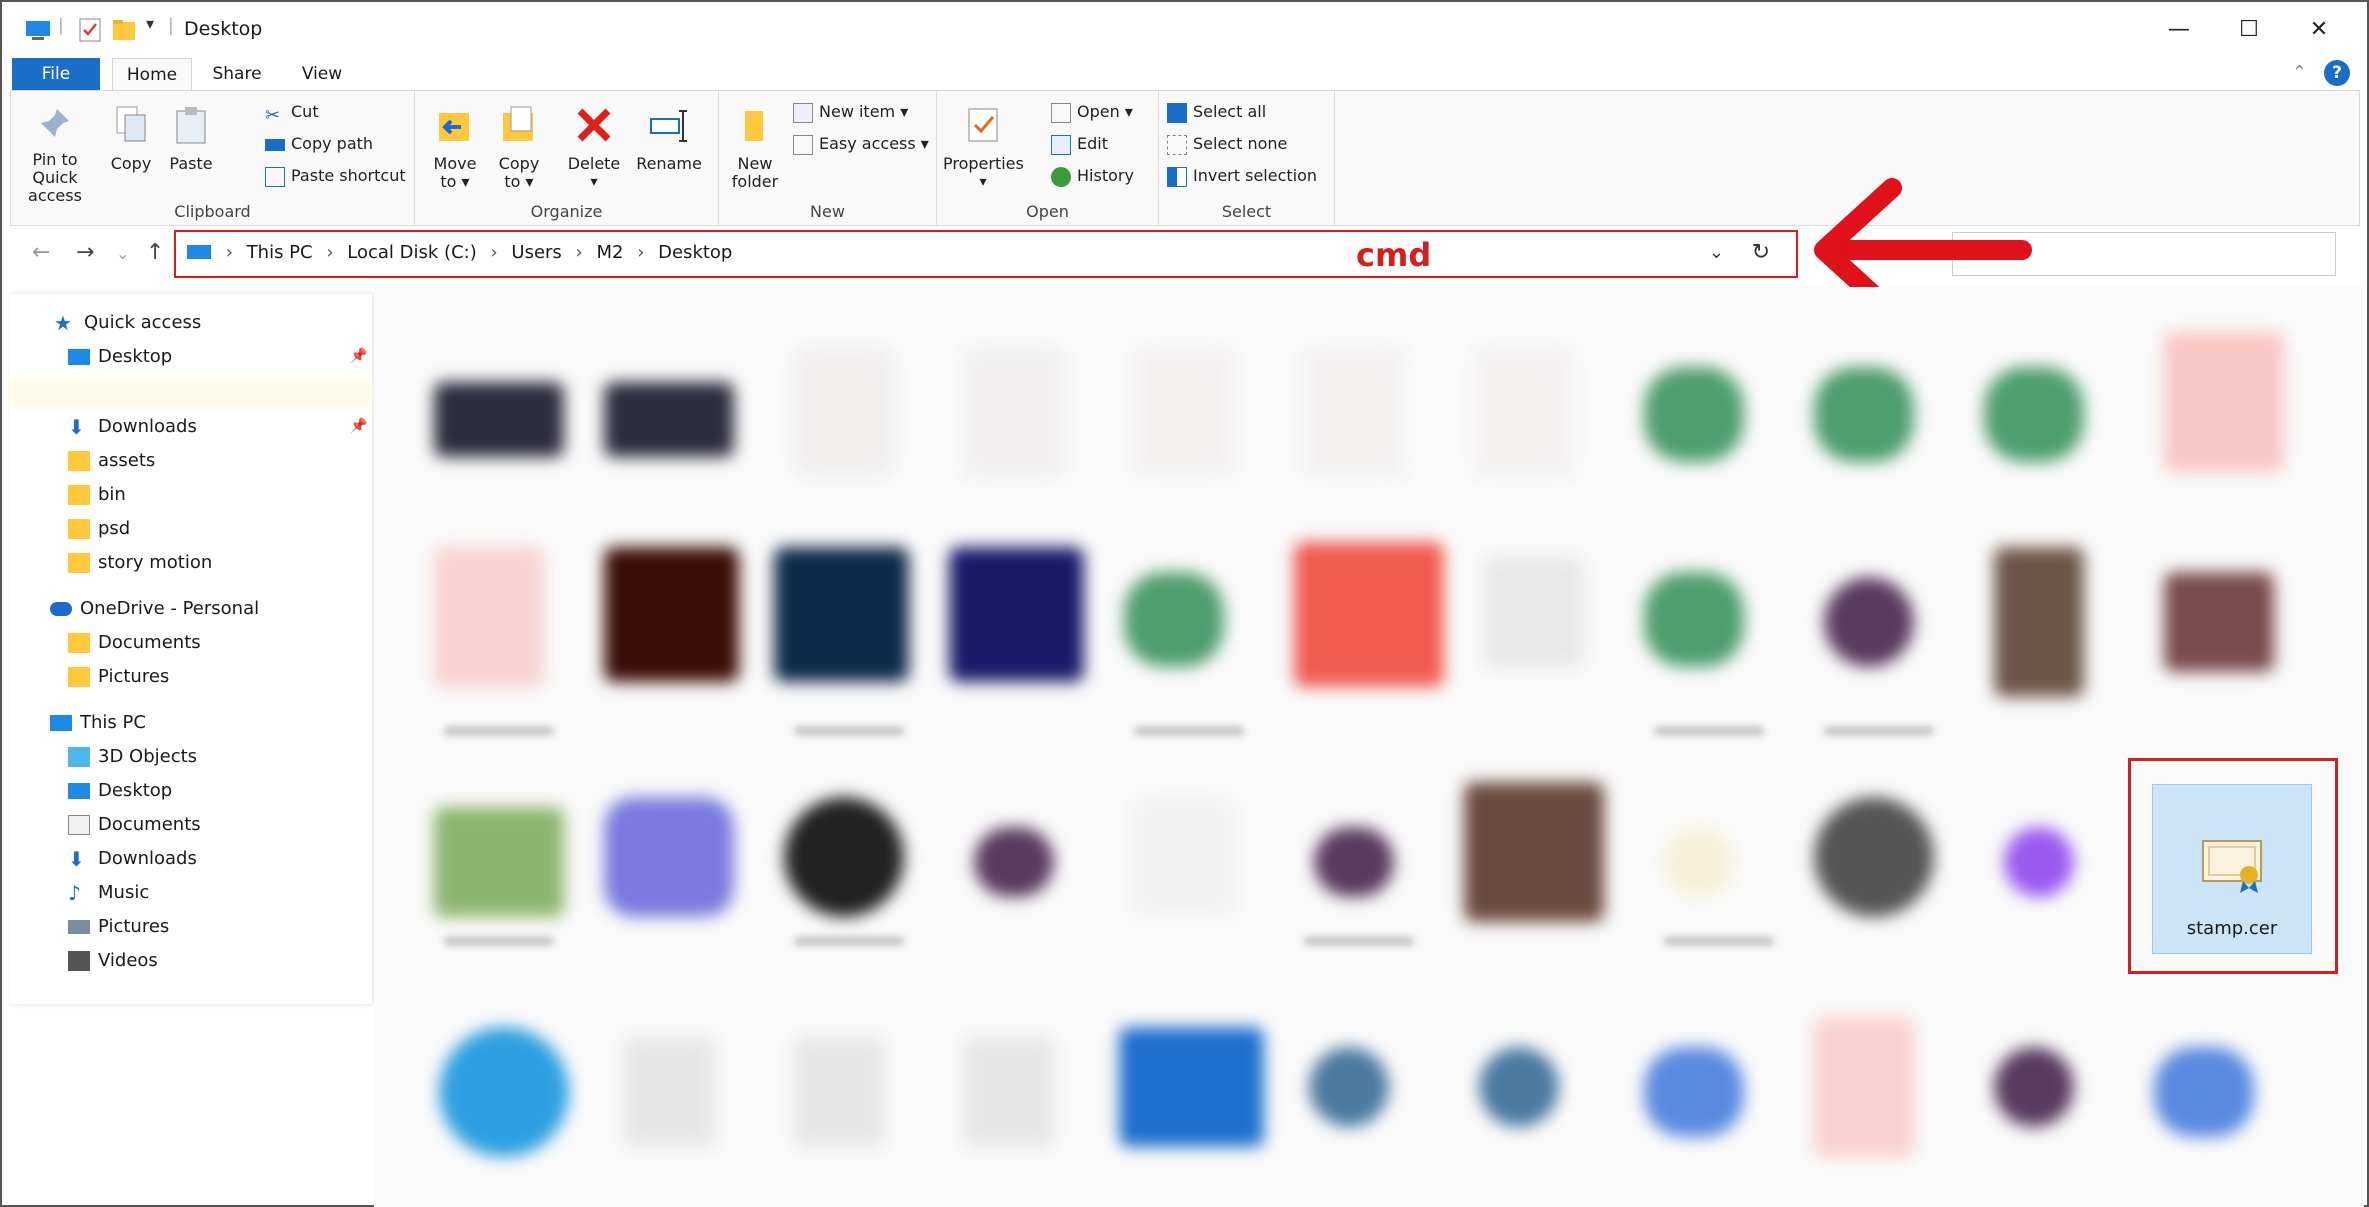 This screenshot has height=1207, width=2369. I want to click on refresh-icon: ↻, so click(1761, 252).